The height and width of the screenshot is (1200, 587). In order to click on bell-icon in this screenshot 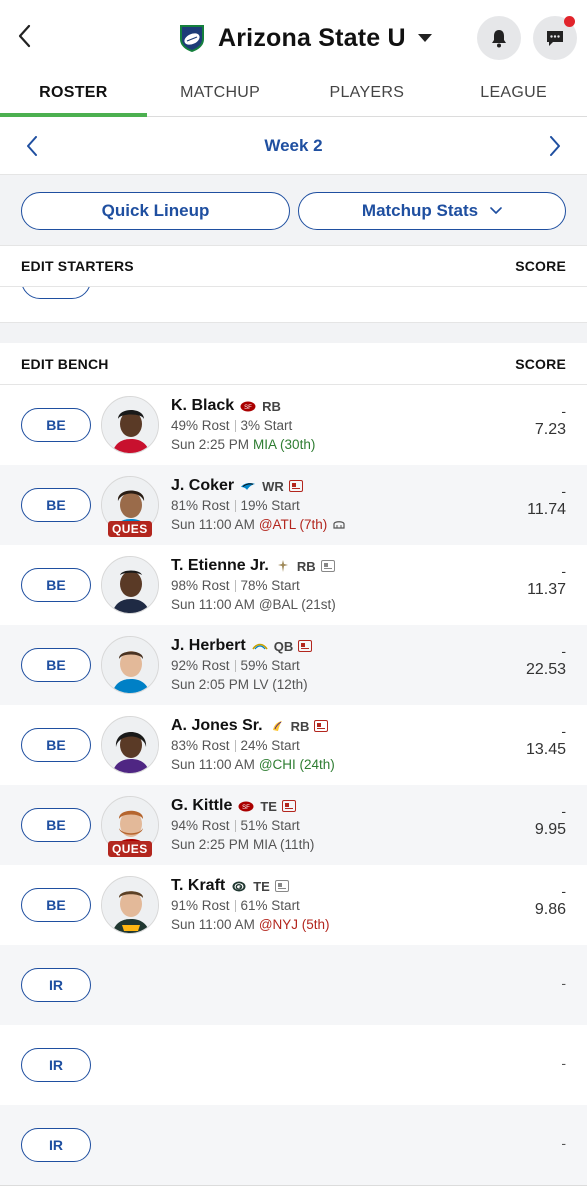, I will do `click(499, 39)`.